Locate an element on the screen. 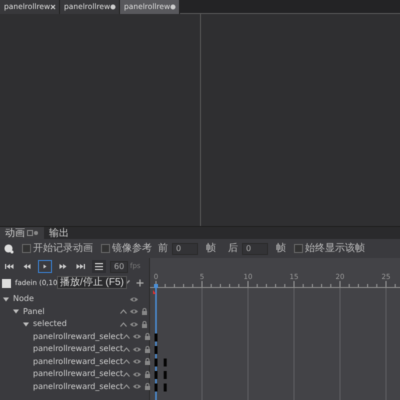 The image size is (400, 400). panel-tab: 输出 is located at coordinates (59, 233).